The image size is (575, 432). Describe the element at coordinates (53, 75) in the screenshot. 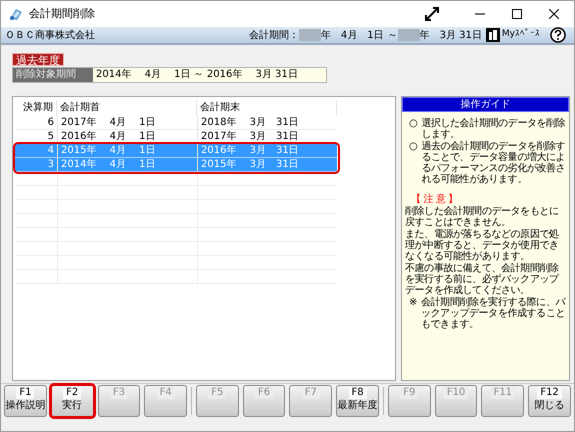

I see `target-period-label: 削除対象期間` at that location.